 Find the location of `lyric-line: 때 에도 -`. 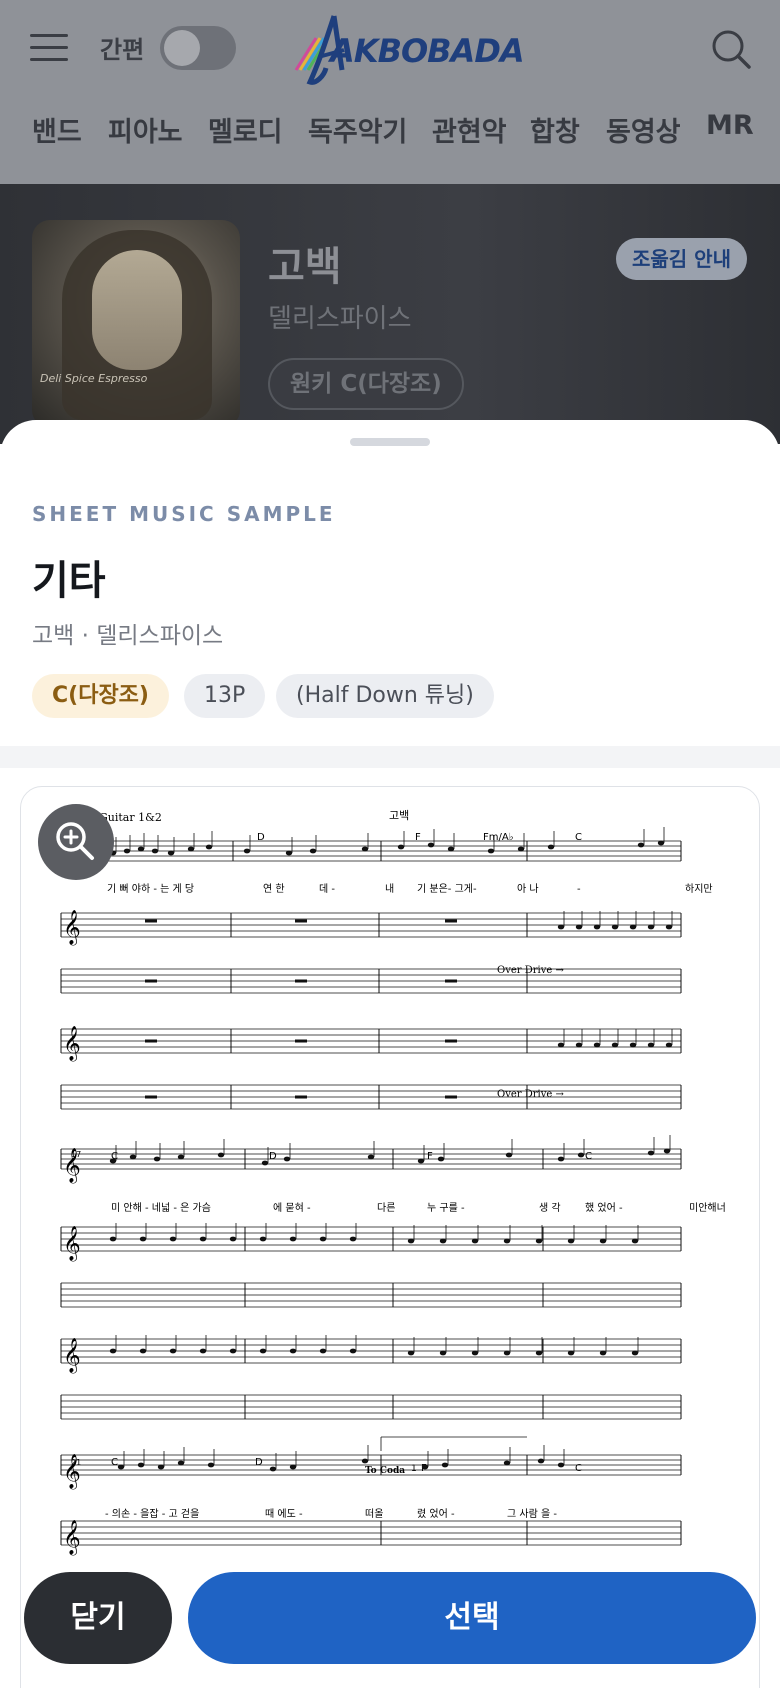

lyric-line: 때 에도 - is located at coordinates (284, 1514).